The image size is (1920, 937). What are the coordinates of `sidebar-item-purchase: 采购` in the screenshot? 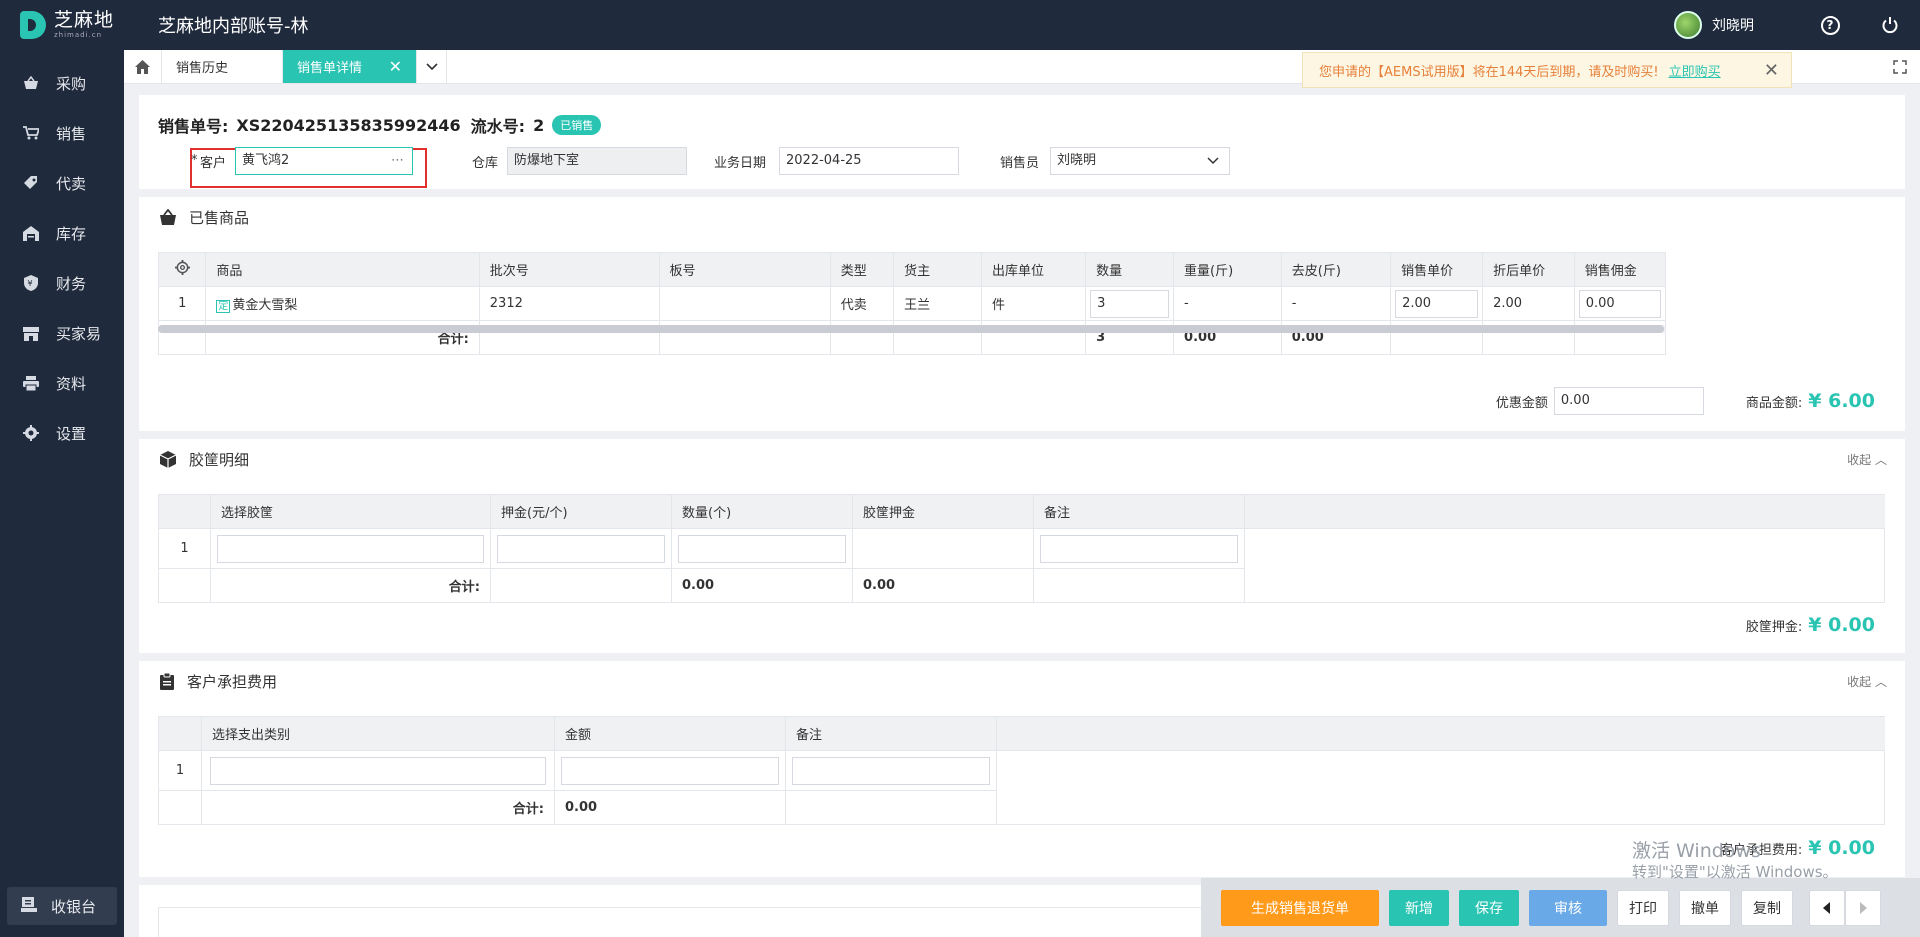 It's located at (62, 83).